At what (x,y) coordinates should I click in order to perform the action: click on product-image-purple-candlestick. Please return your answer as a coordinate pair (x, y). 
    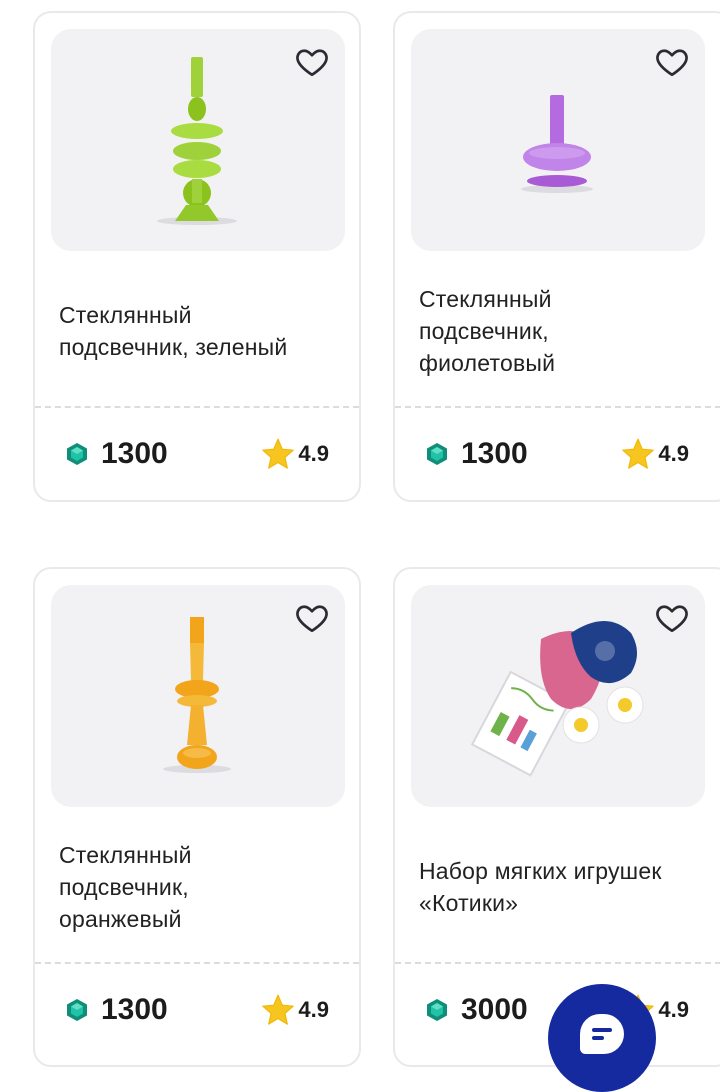
    Looking at the image, I should click on (558, 140).